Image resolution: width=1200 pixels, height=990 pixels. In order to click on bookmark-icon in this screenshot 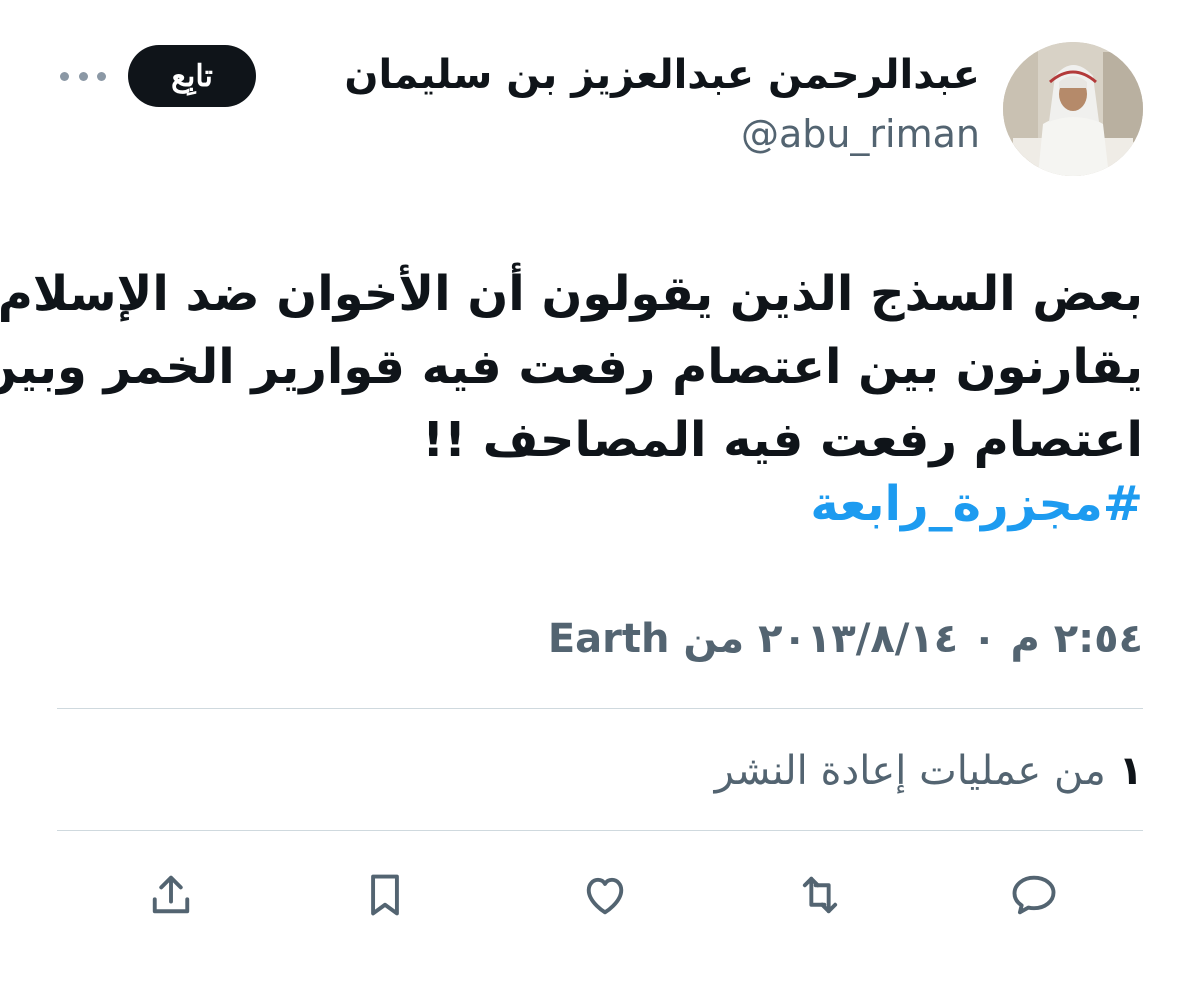, I will do `click(385, 895)`.